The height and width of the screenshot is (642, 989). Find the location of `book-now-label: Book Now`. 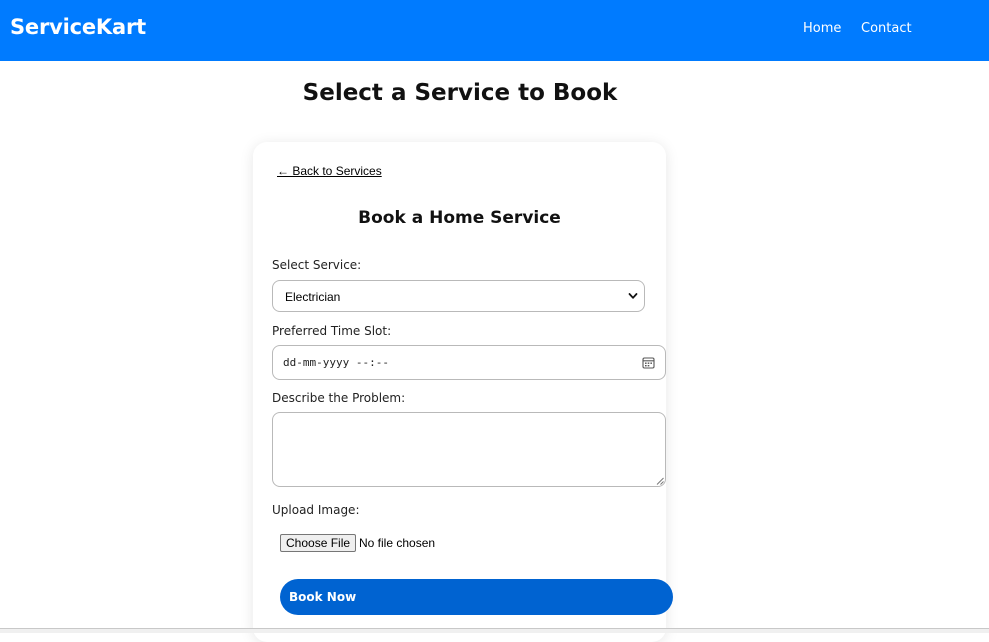

book-now-label: Book Now is located at coordinates (323, 597).